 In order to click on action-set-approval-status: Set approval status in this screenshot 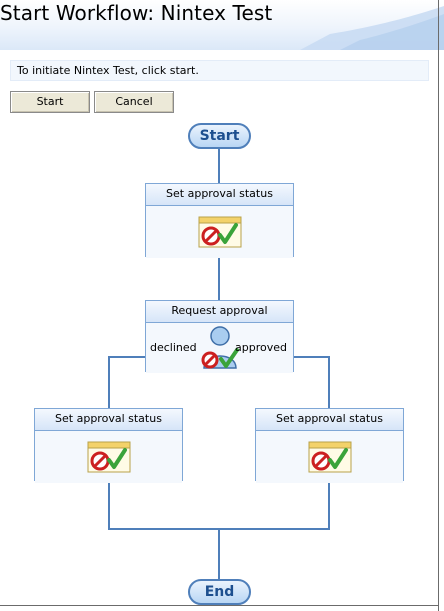, I will do `click(219, 220)`.